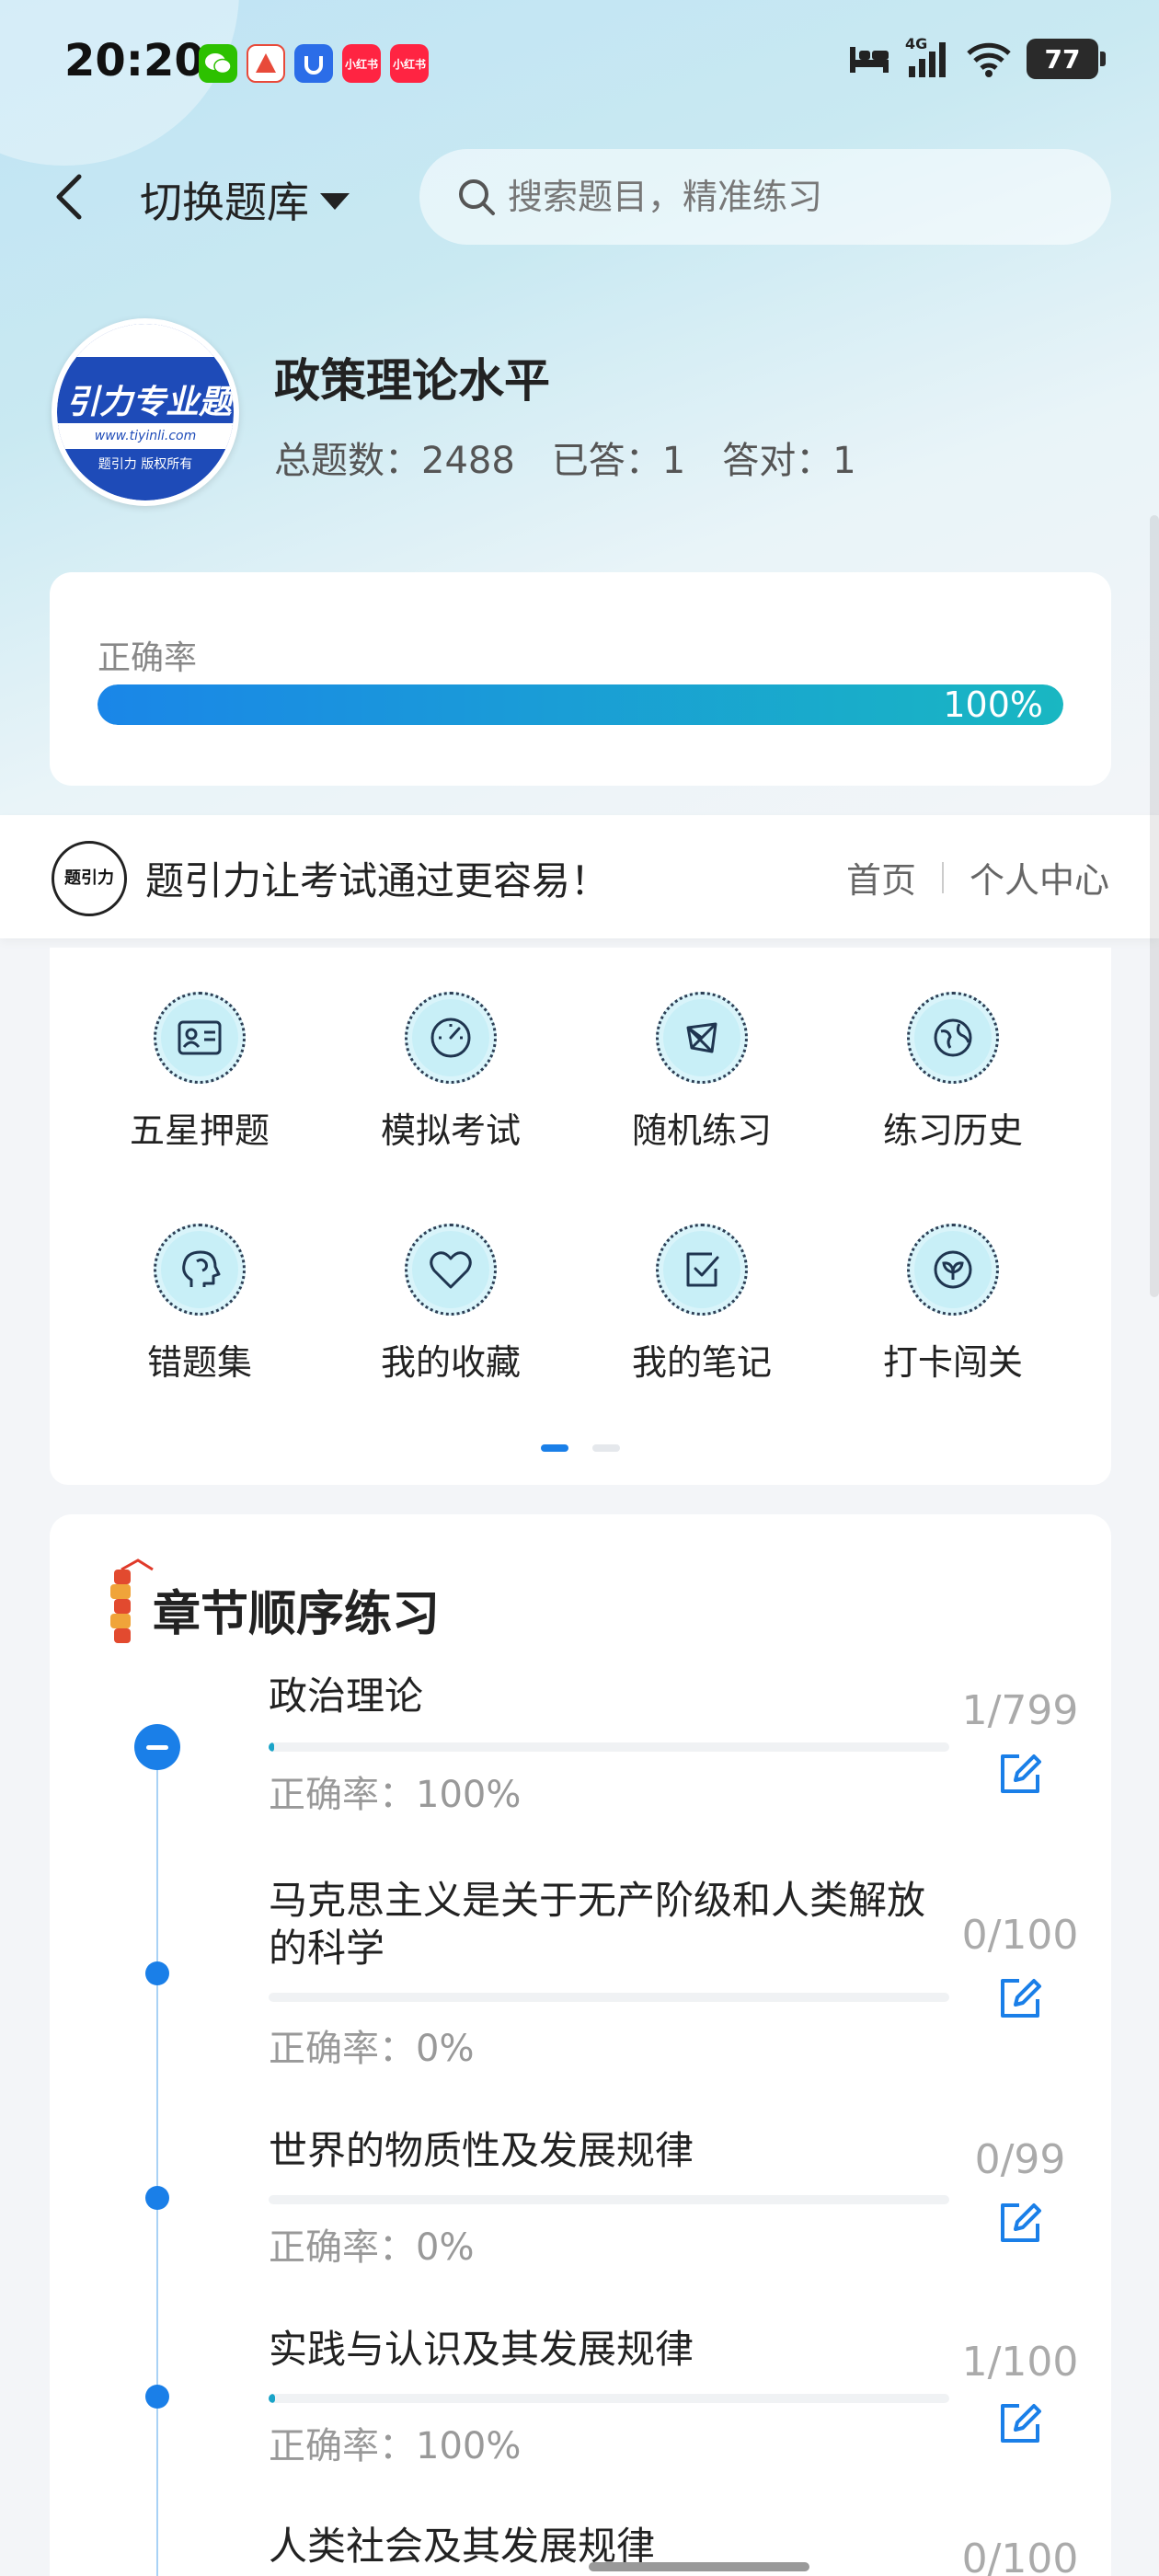  I want to click on accuracy-bar-fill: 100%, so click(580, 704).